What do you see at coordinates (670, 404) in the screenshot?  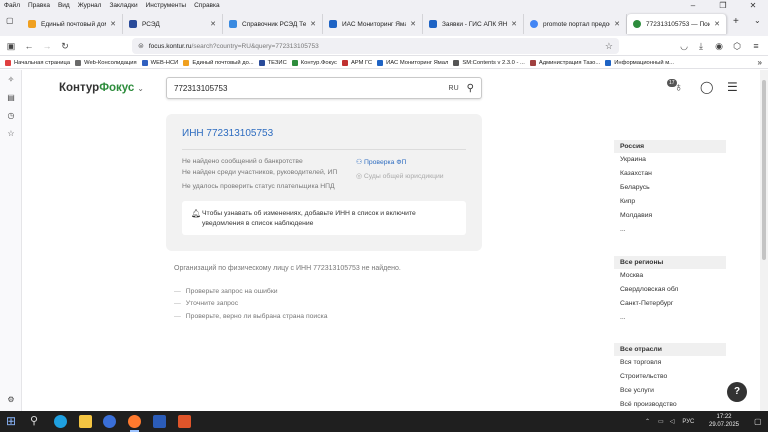 I see `industry-option: Всё производство` at bounding box center [670, 404].